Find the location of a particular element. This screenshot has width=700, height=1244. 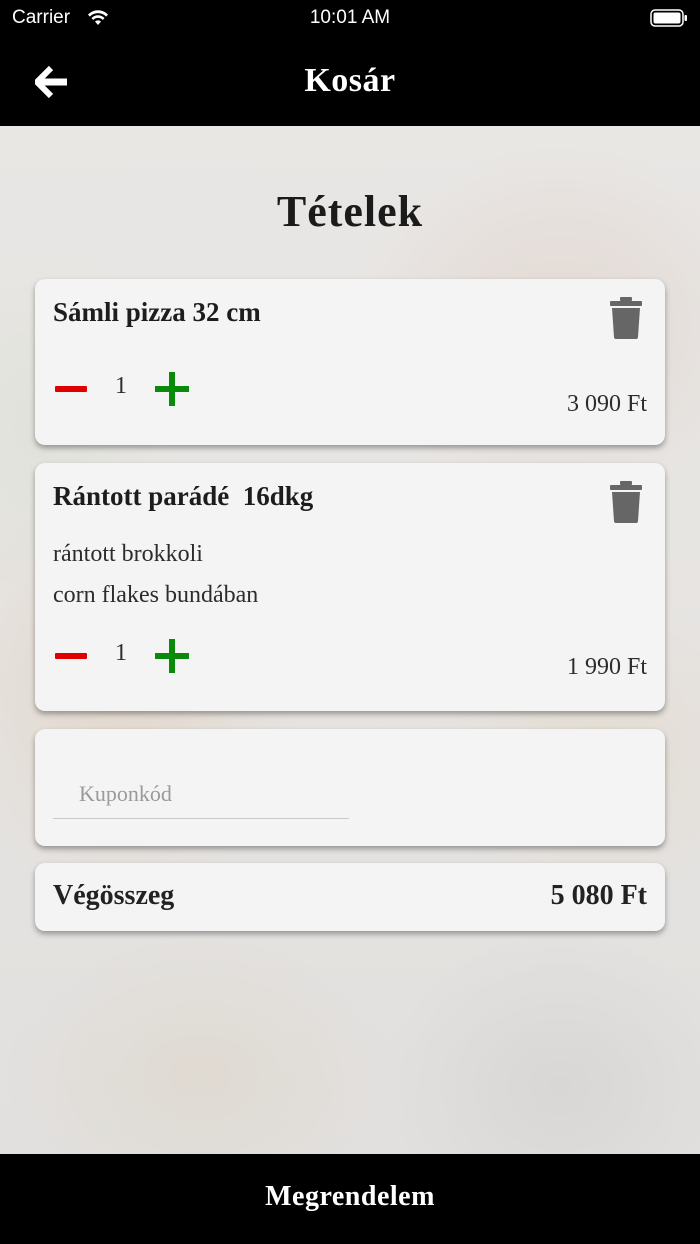

status-bar: Carrier 10:01 AM is located at coordinates (350, 20).